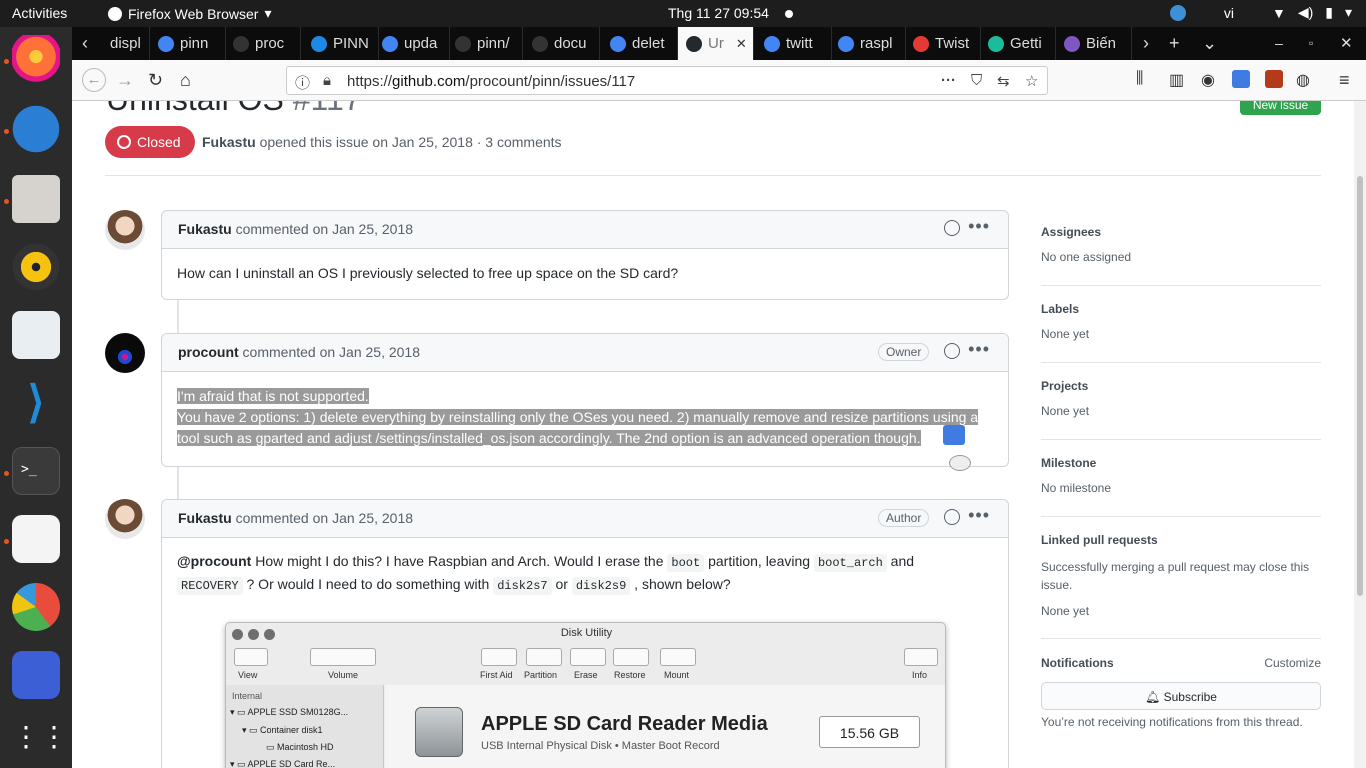 The height and width of the screenshot is (768, 1366). What do you see at coordinates (960, 463) in the screenshot?
I see `extension-globe-icon` at bounding box center [960, 463].